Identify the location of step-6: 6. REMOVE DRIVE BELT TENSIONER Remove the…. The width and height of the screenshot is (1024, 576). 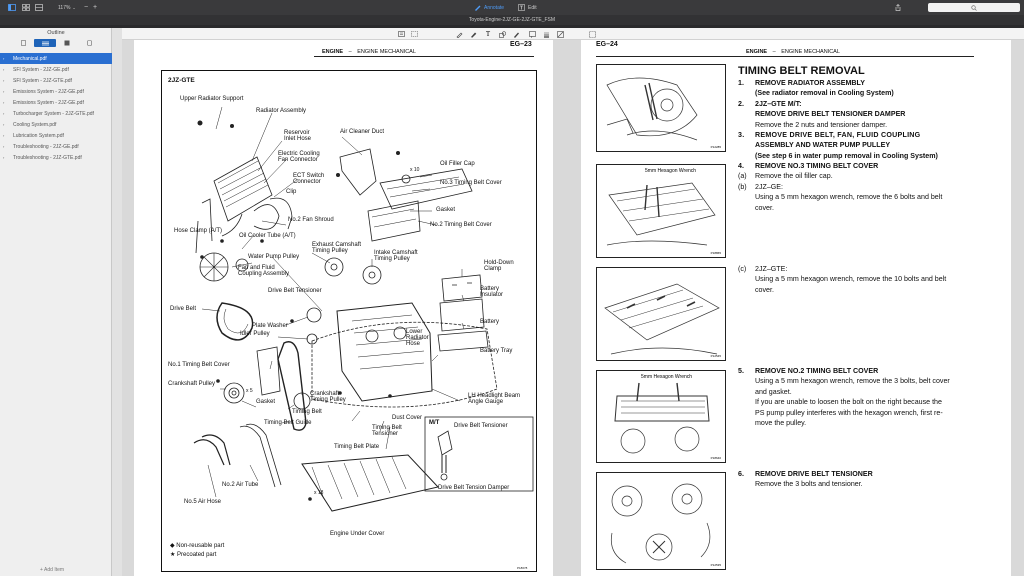
(873, 479).